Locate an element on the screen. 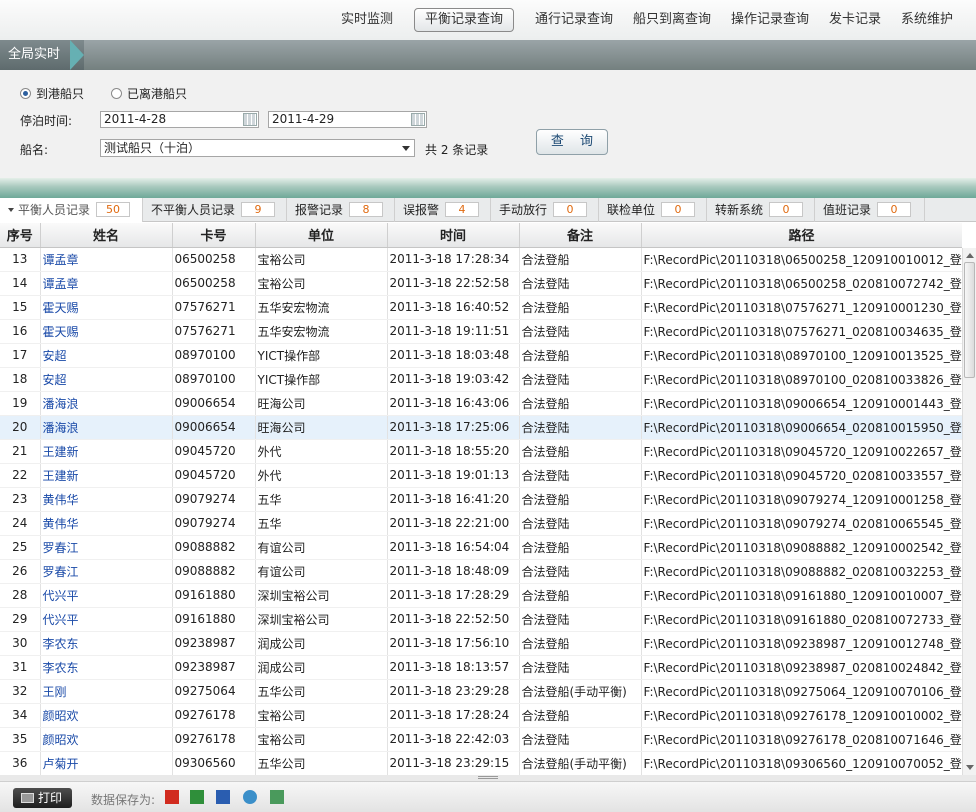 Image resolution: width=976 pixels, height=812 pixels. cell-card: 09006654 is located at coordinates (214, 427).